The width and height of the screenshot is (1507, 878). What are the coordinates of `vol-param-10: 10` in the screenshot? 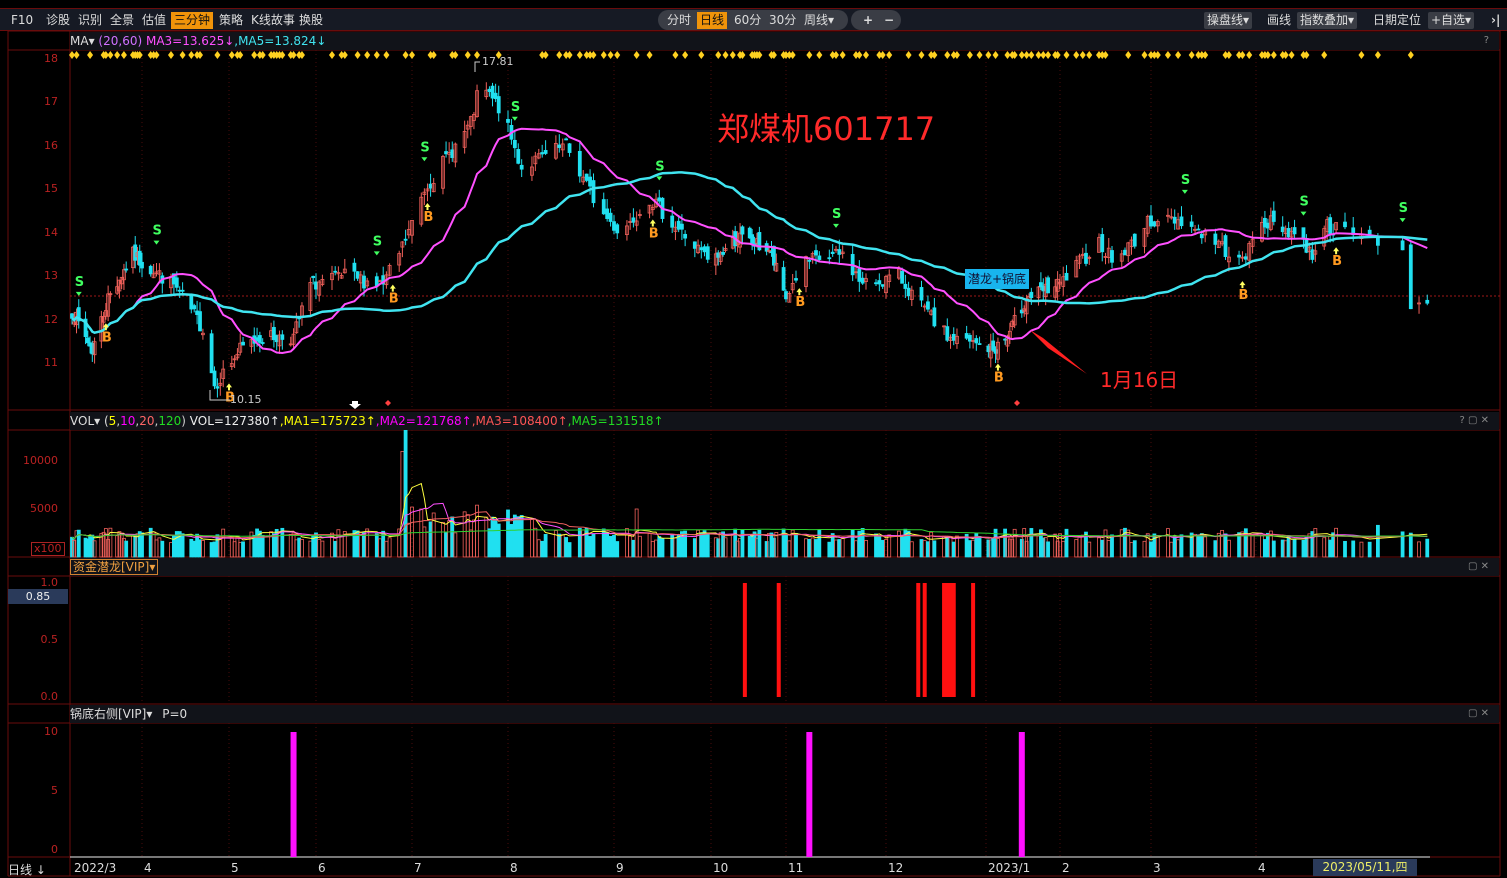 It's located at (128, 421).